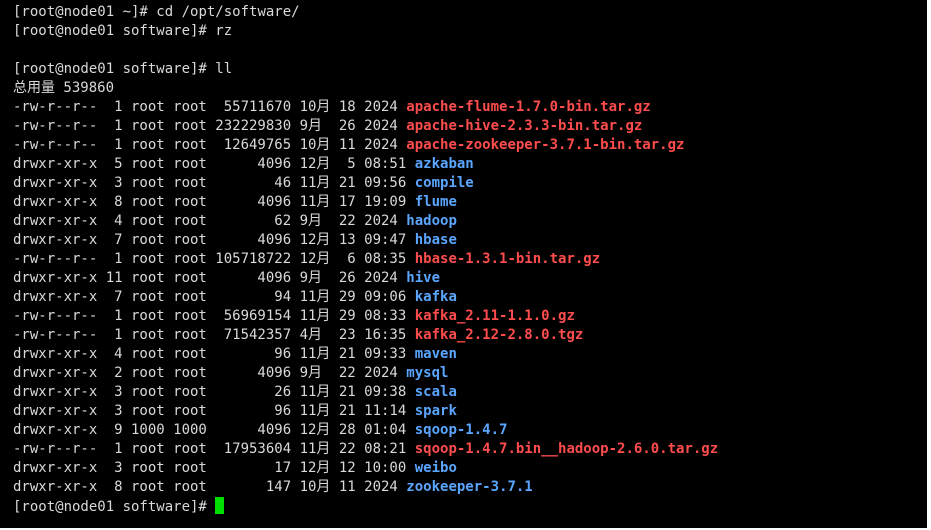 The image size is (931, 530). I want to click on command-line-cd: [root@node01 ~]# cd /opt/software/, so click(365, 12).